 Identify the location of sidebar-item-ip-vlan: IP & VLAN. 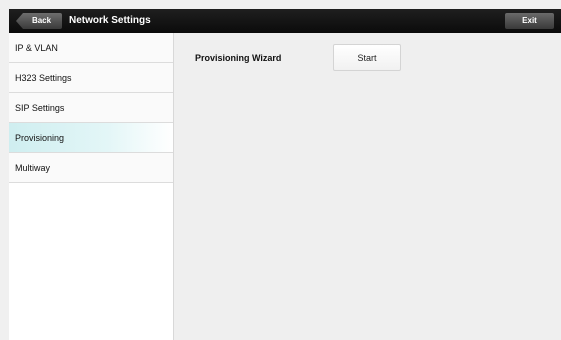
(91, 48).